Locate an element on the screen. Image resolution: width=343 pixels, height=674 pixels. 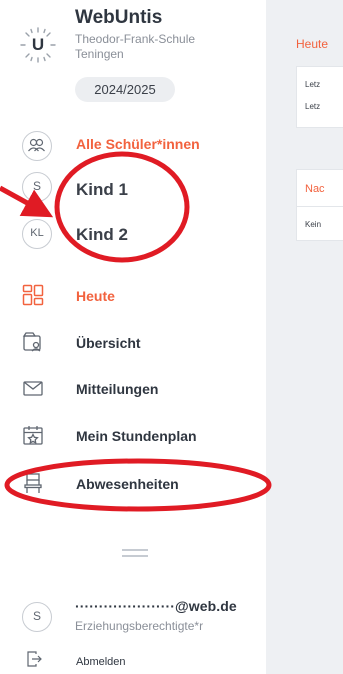
divider is located at coordinates (320, 206).